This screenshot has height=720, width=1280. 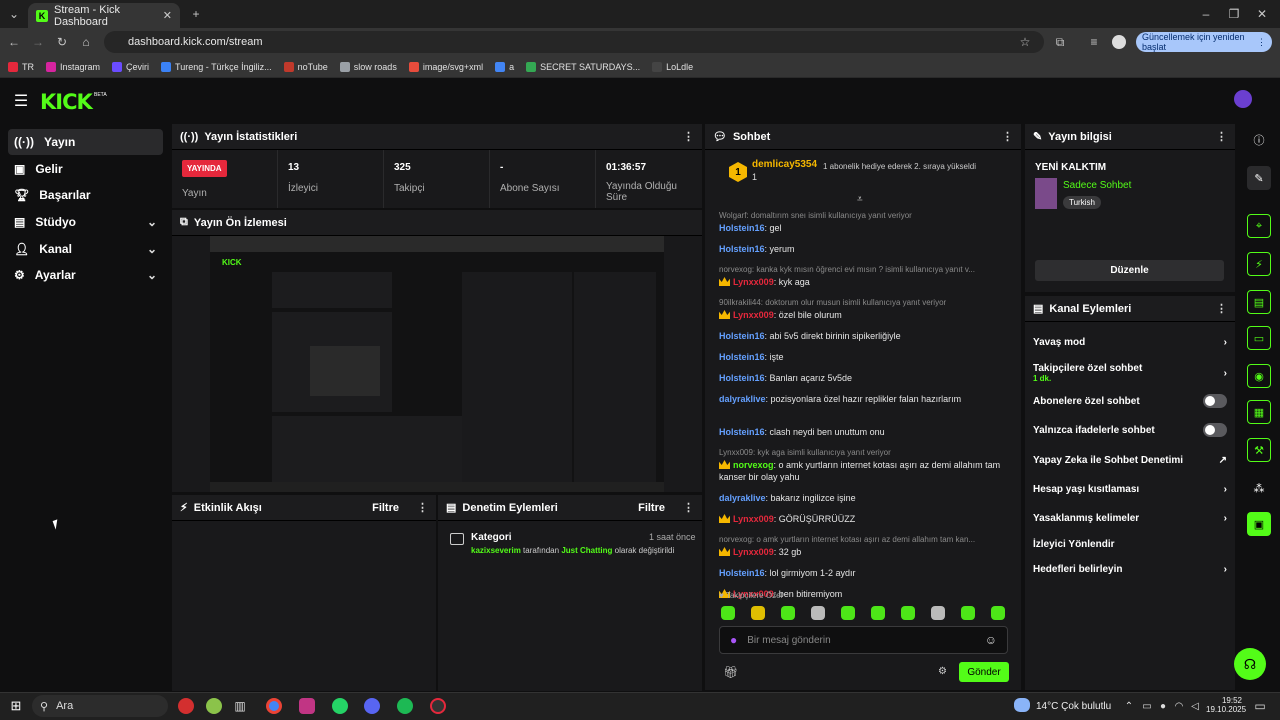 I want to click on user-avatar, so click(x=1243, y=99).